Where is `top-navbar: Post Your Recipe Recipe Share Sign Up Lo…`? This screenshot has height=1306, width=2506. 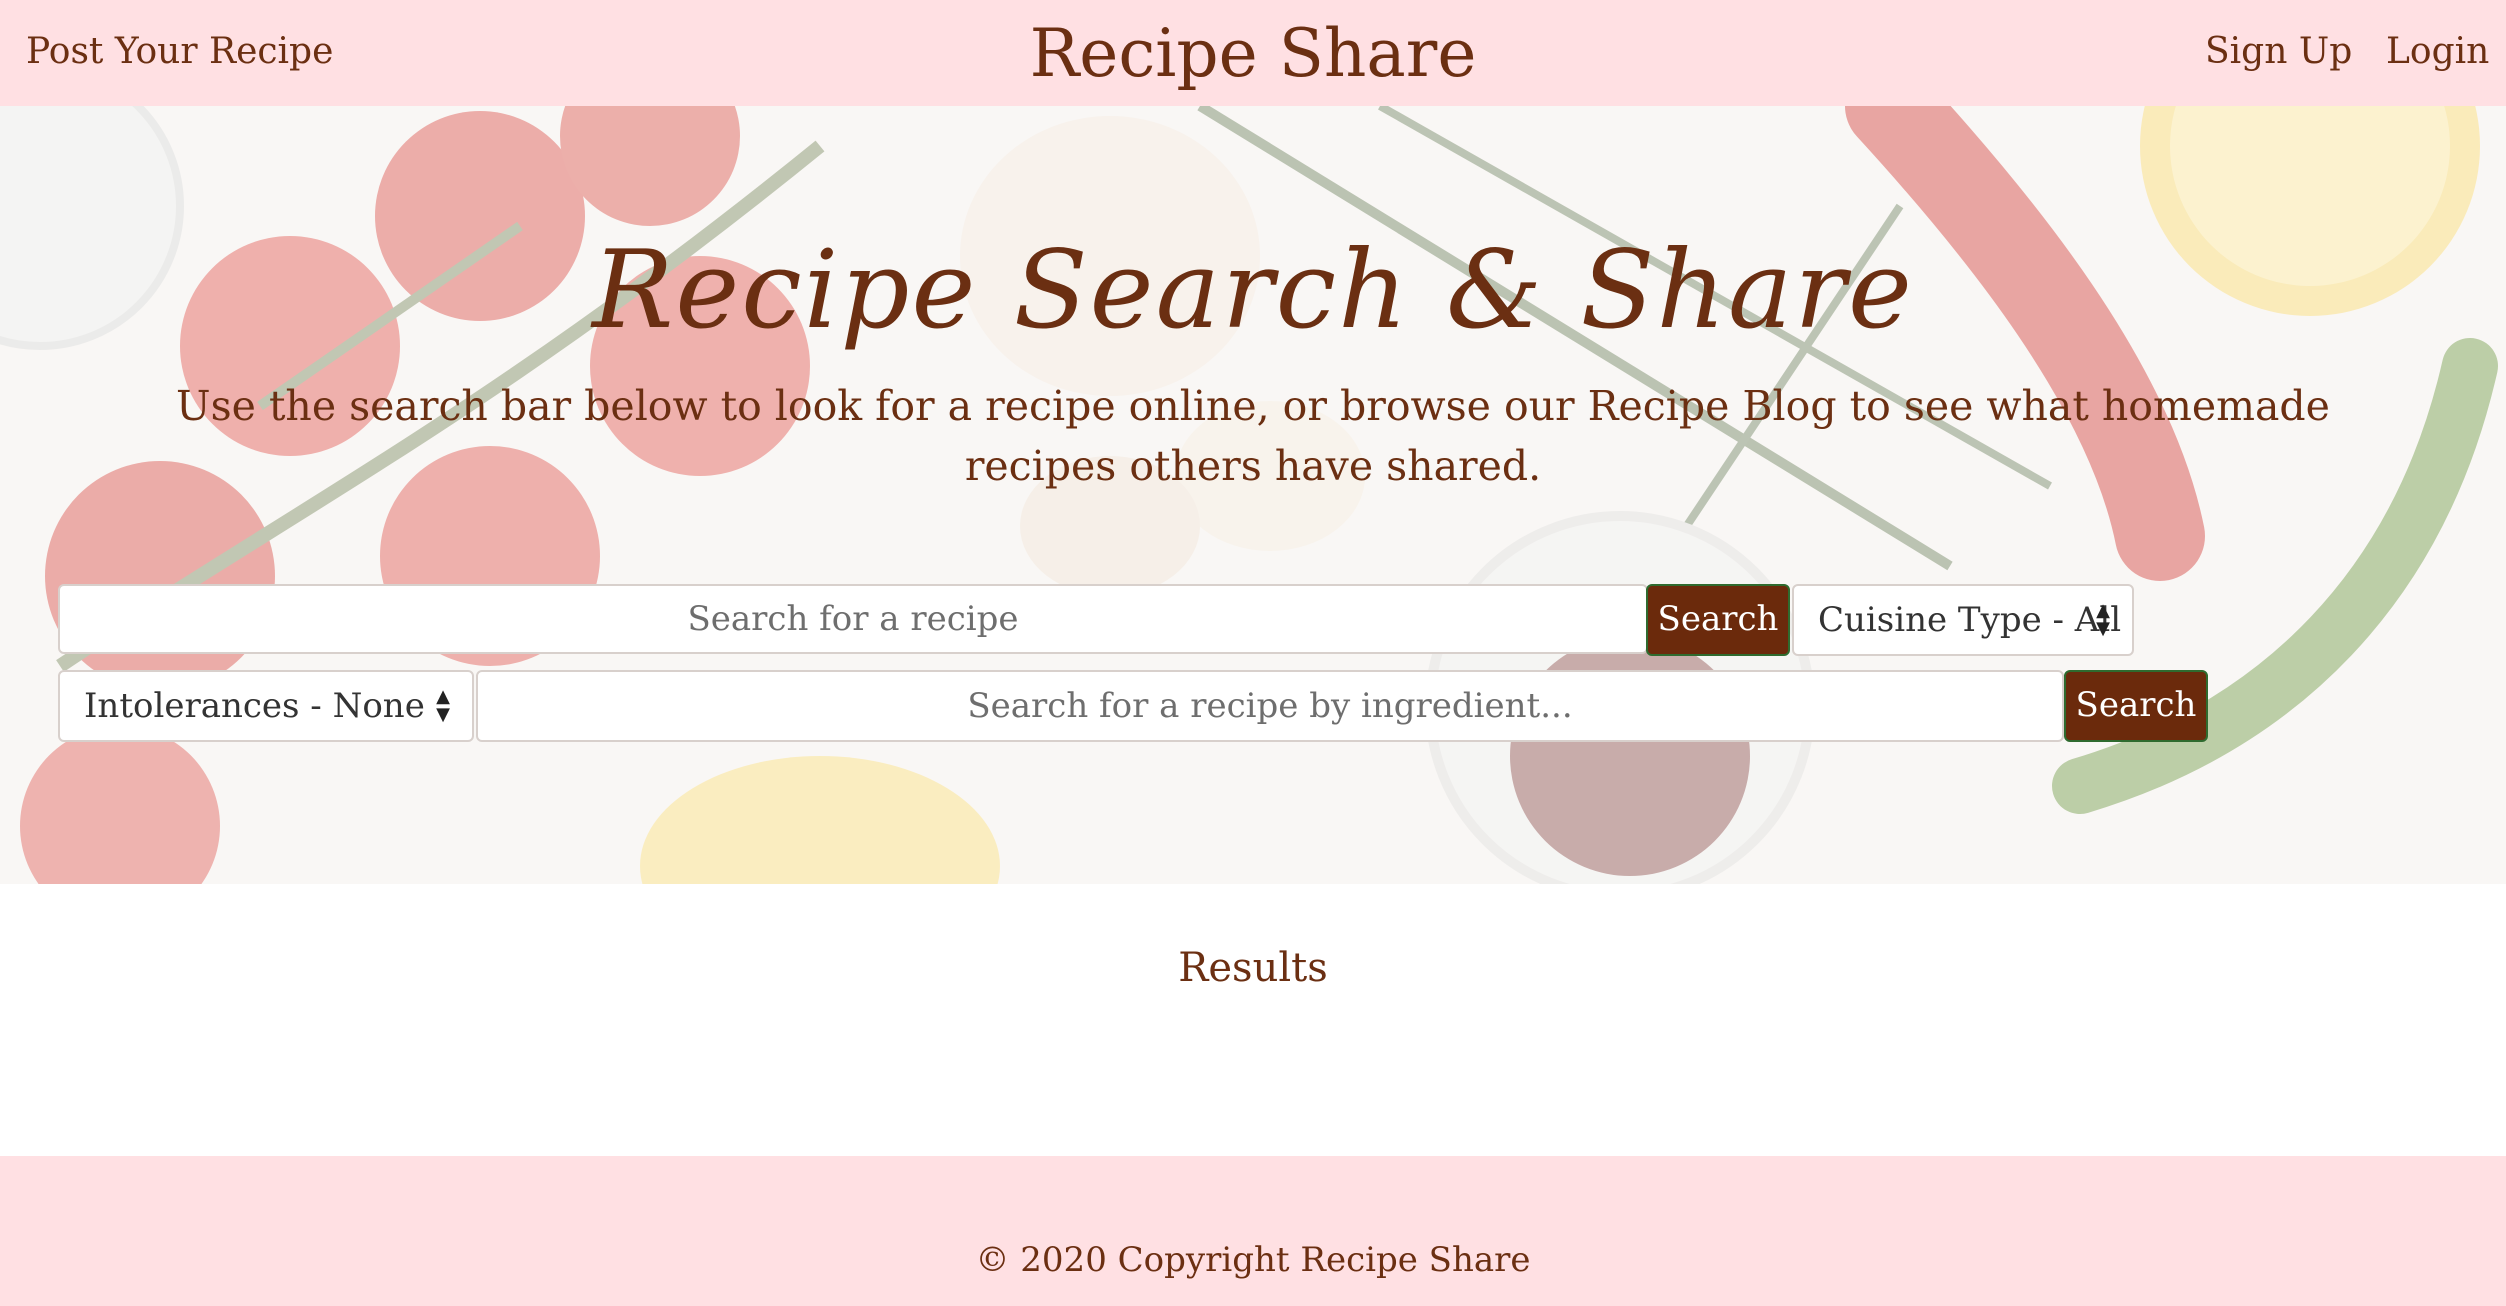 top-navbar: Post Your Recipe Recipe Share Sign Up Lo… is located at coordinates (1253, 53).